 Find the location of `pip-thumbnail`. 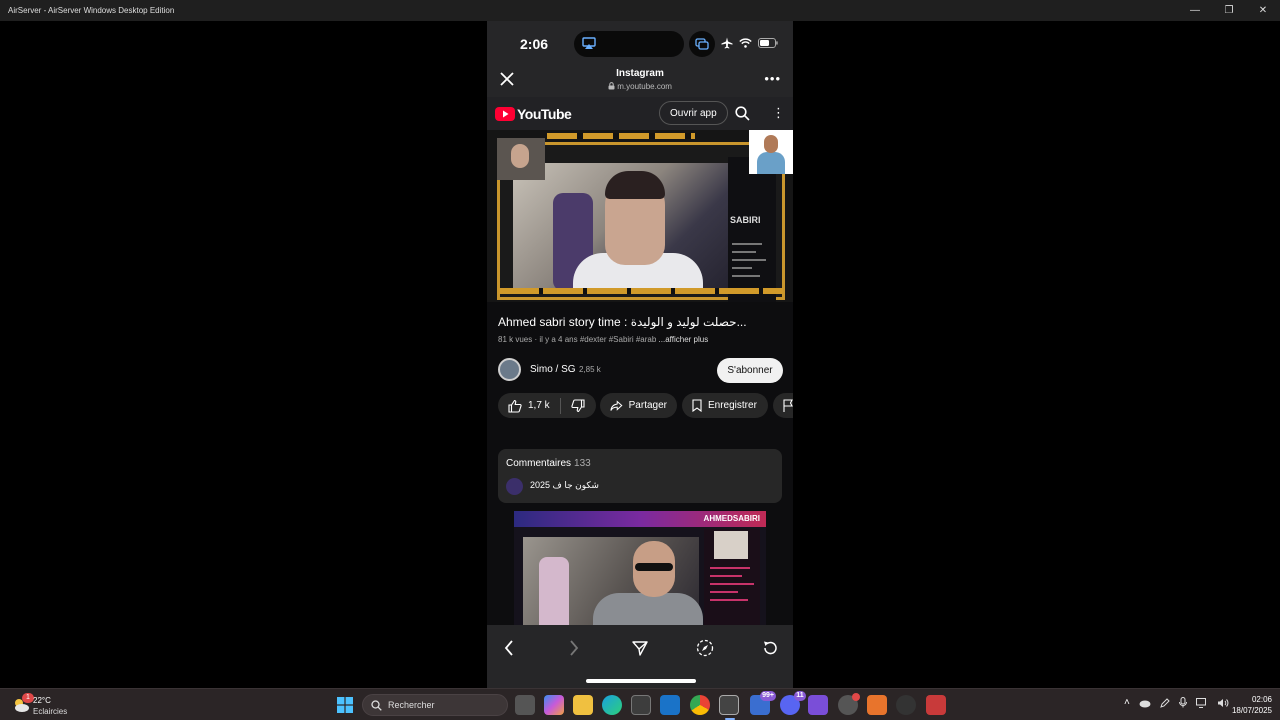

pip-thumbnail is located at coordinates (771, 152).